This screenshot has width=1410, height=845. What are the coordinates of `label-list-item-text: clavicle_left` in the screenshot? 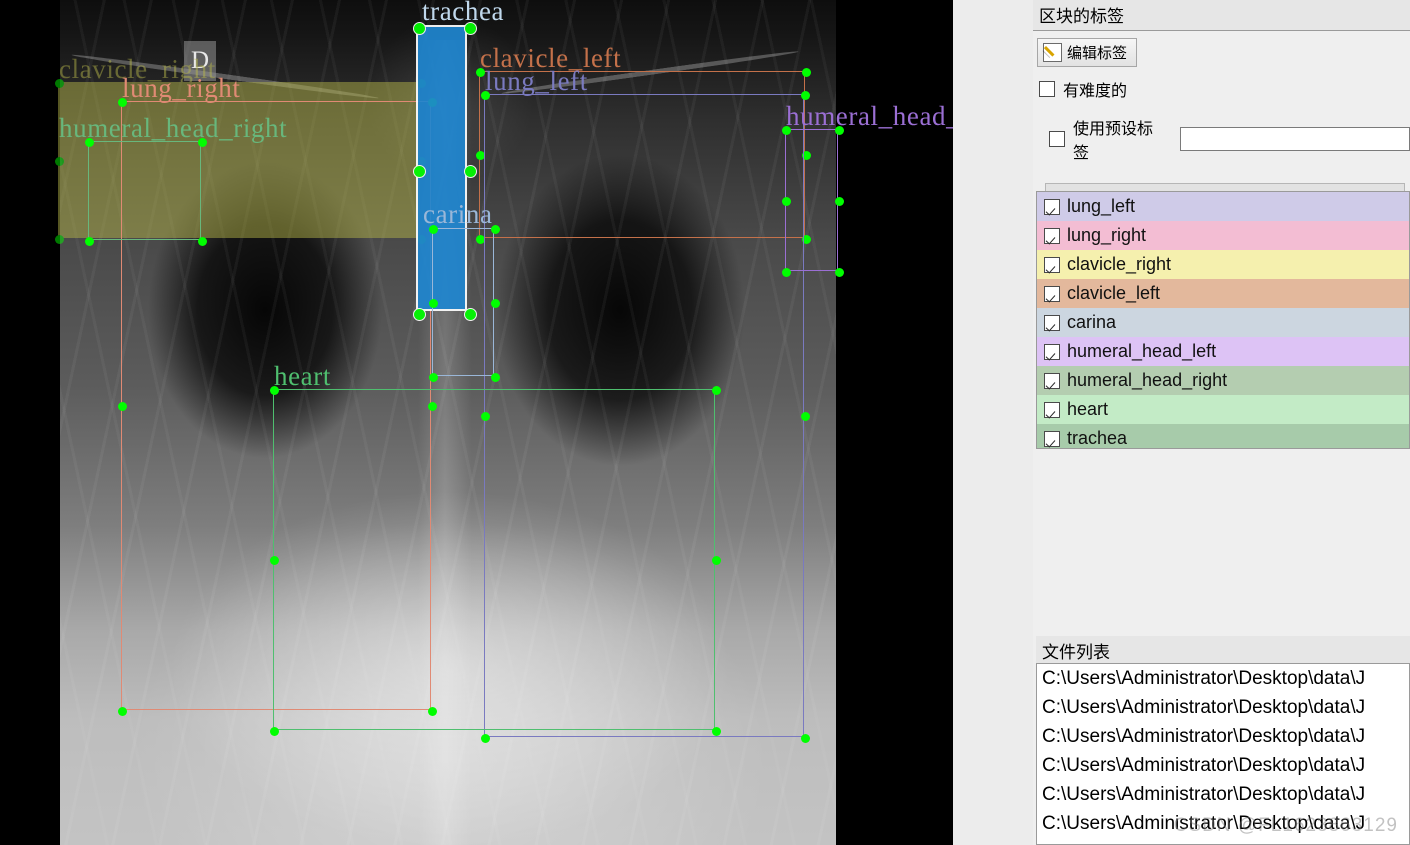 It's located at (1114, 293).